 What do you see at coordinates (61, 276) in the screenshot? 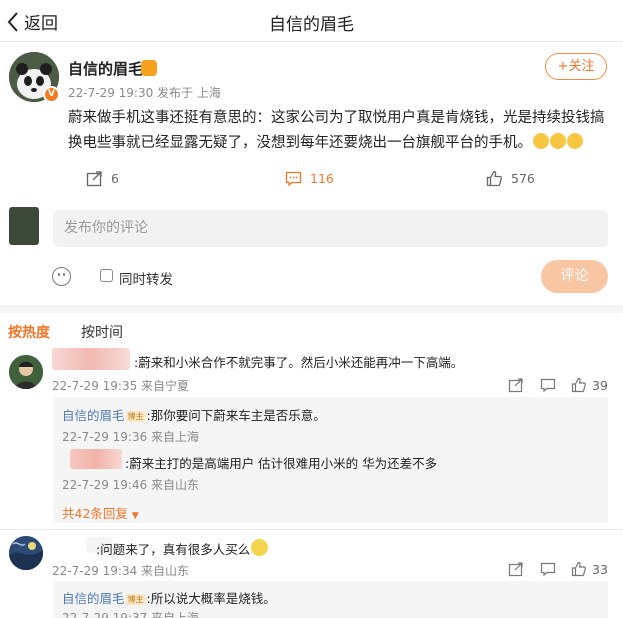
I see `emoji-picker-icon` at bounding box center [61, 276].